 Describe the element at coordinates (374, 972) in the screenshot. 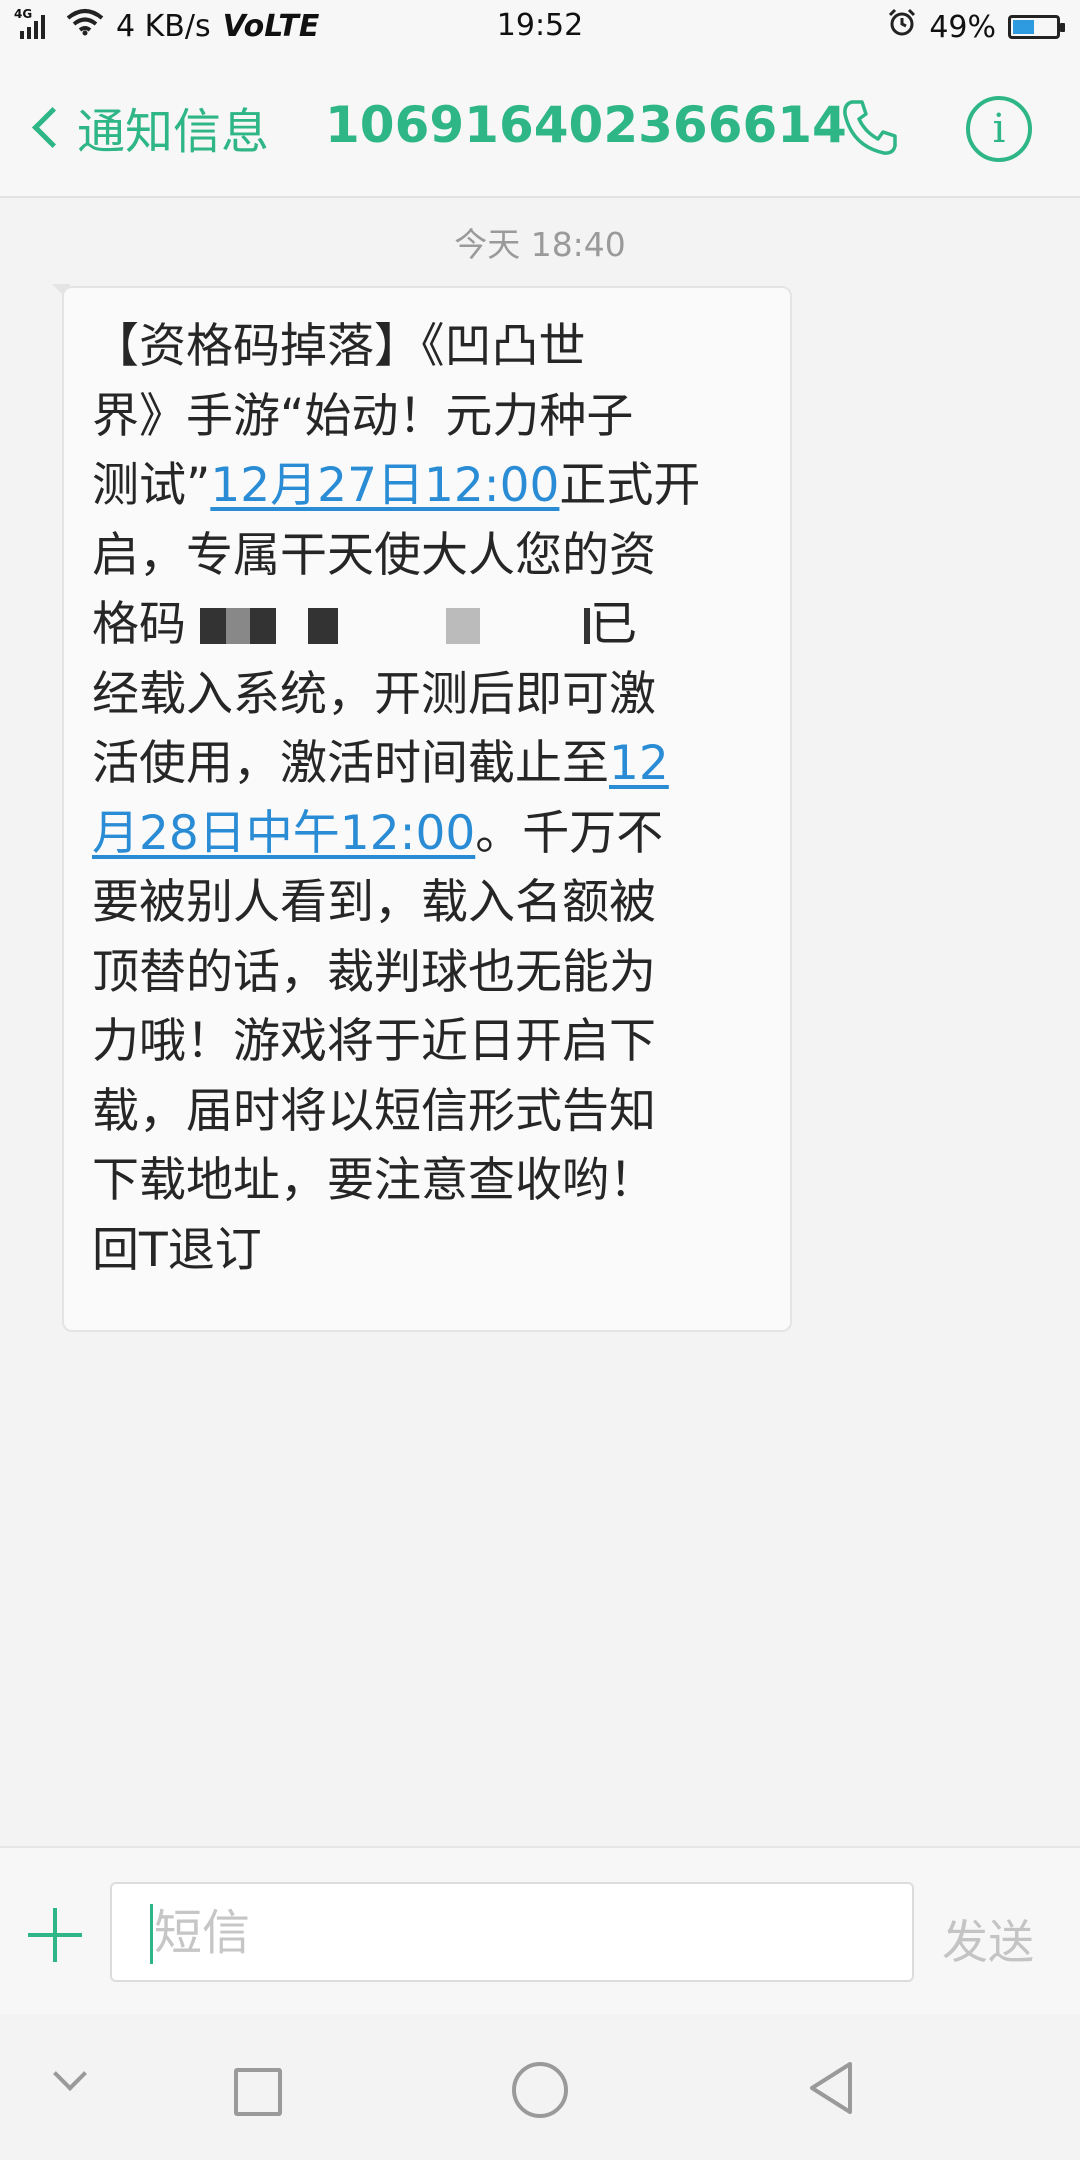

I see `message-line: 顶替的话，裁判球也无能为` at that location.